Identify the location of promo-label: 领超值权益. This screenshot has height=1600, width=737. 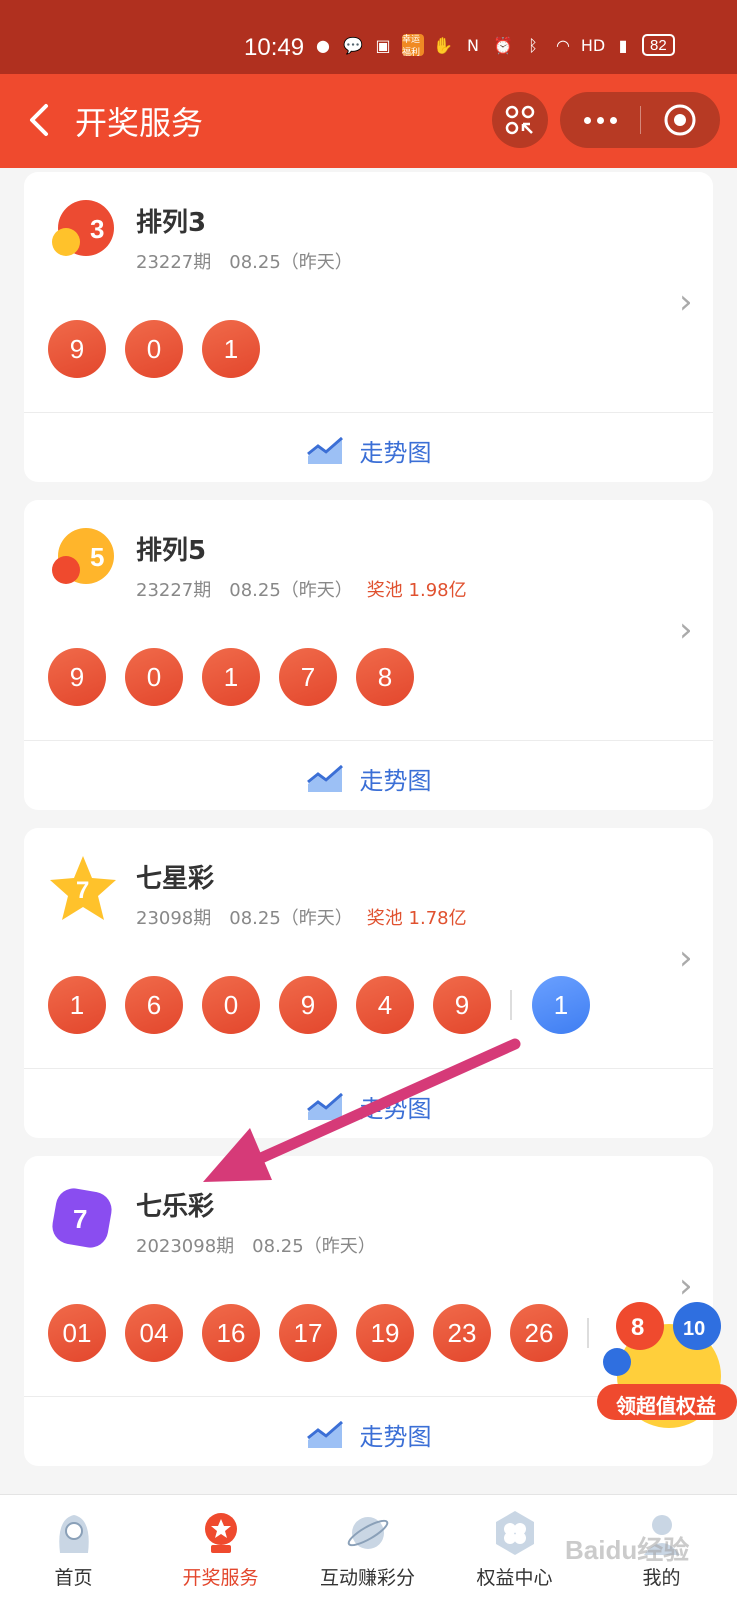
(666, 1406).